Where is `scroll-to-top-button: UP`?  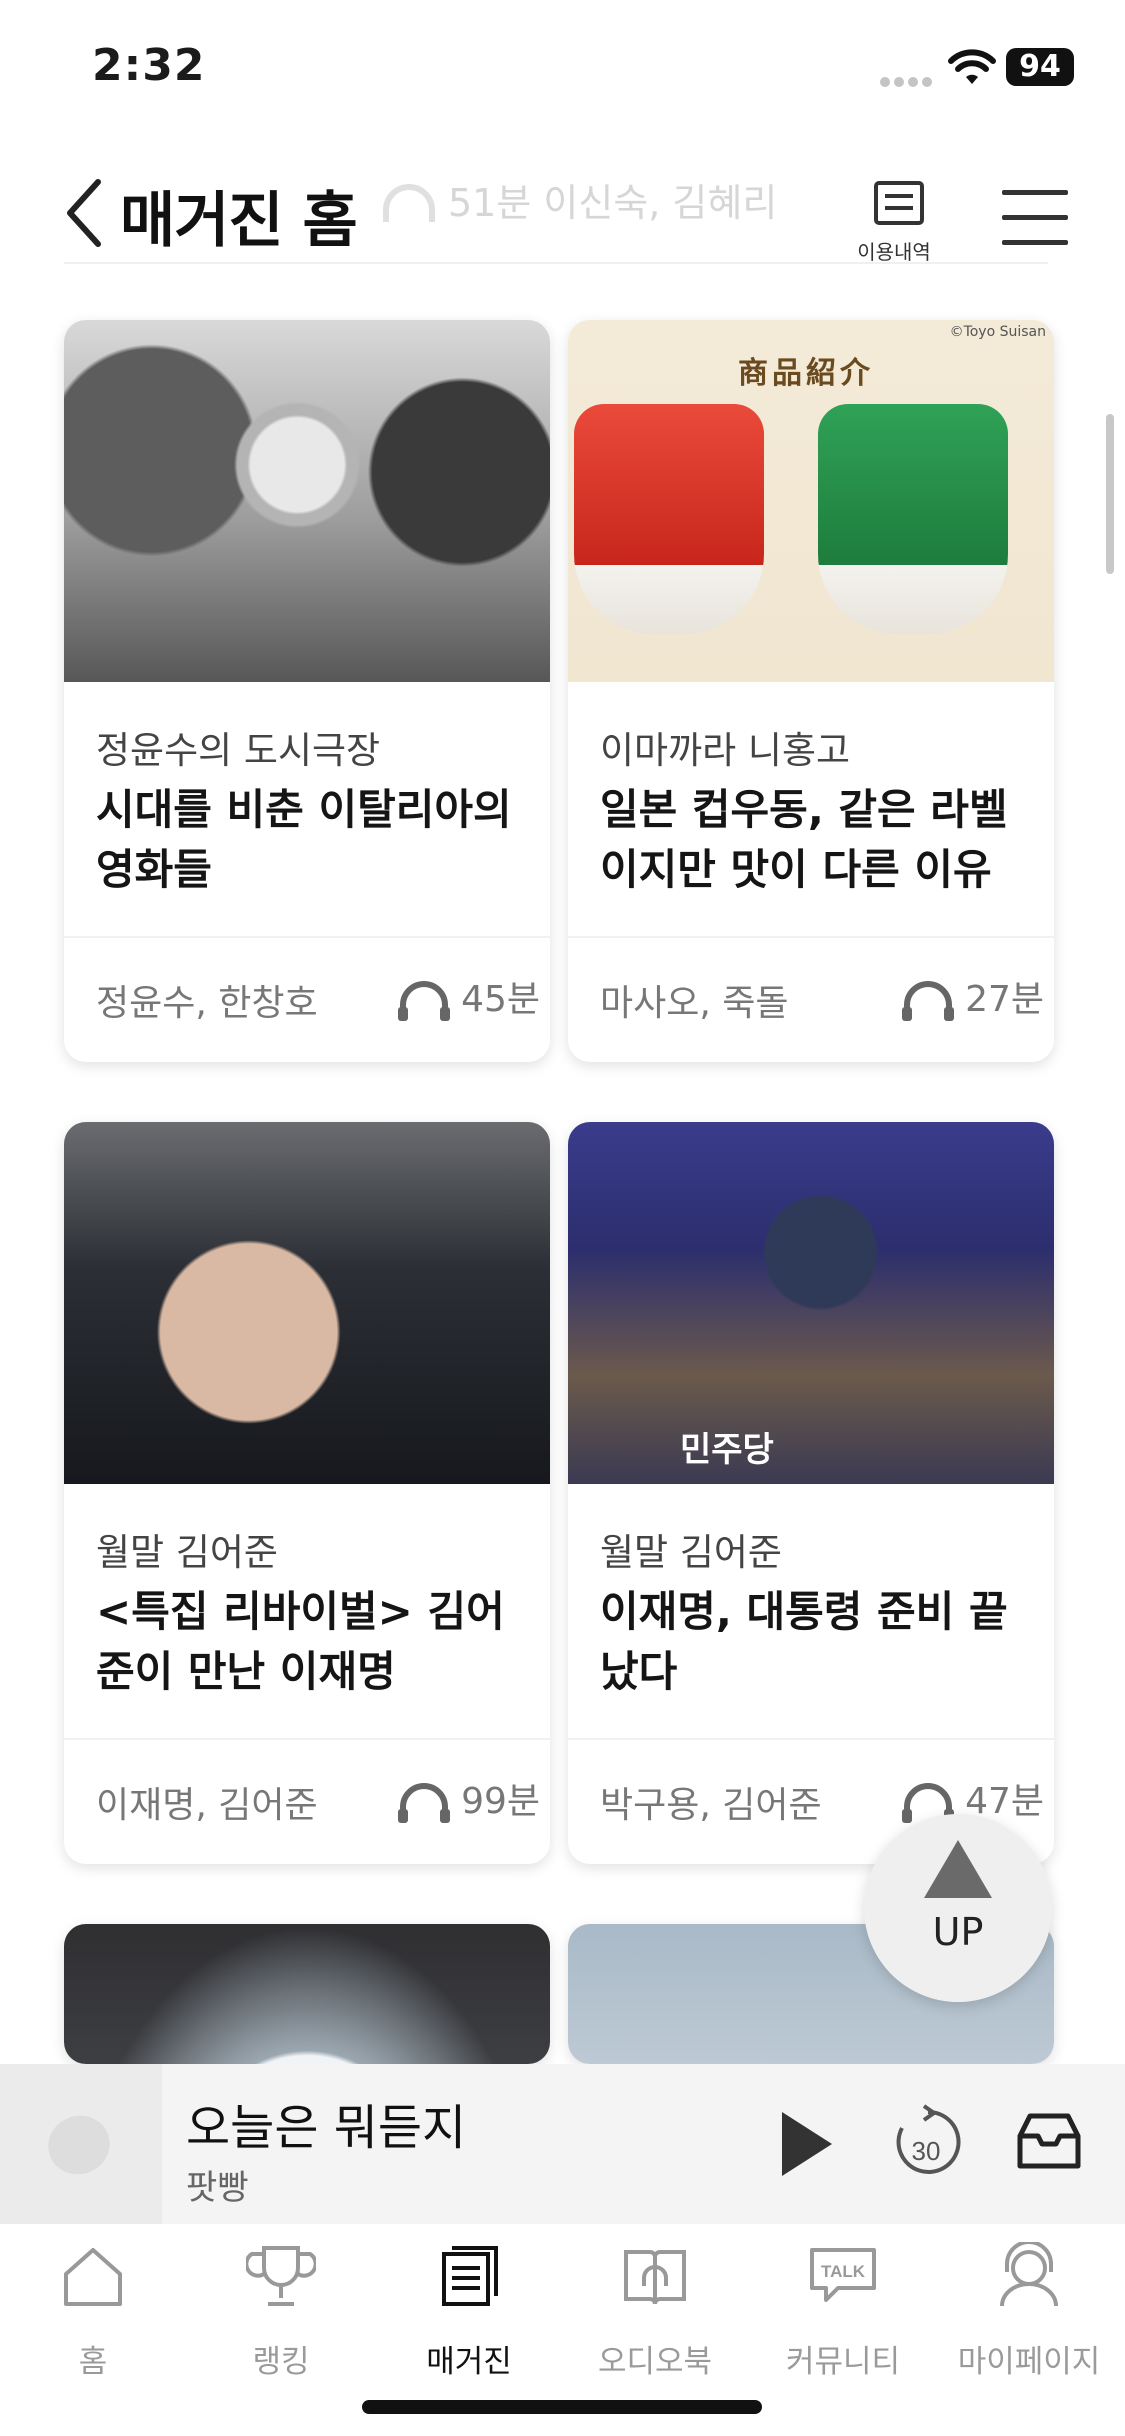 scroll-to-top-button: UP is located at coordinates (958, 1908).